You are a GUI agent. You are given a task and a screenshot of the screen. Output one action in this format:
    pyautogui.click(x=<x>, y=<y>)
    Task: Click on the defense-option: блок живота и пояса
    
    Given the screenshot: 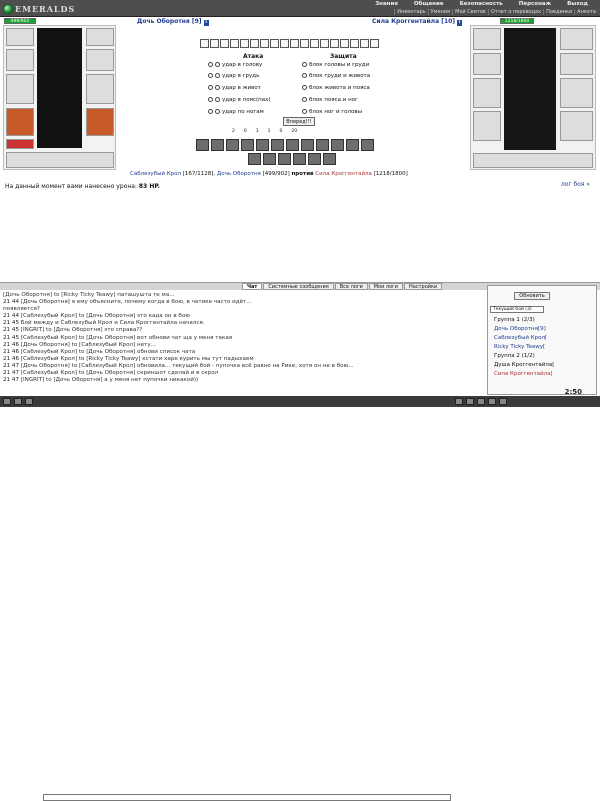 What is the action you would take?
    pyautogui.click(x=336, y=88)
    